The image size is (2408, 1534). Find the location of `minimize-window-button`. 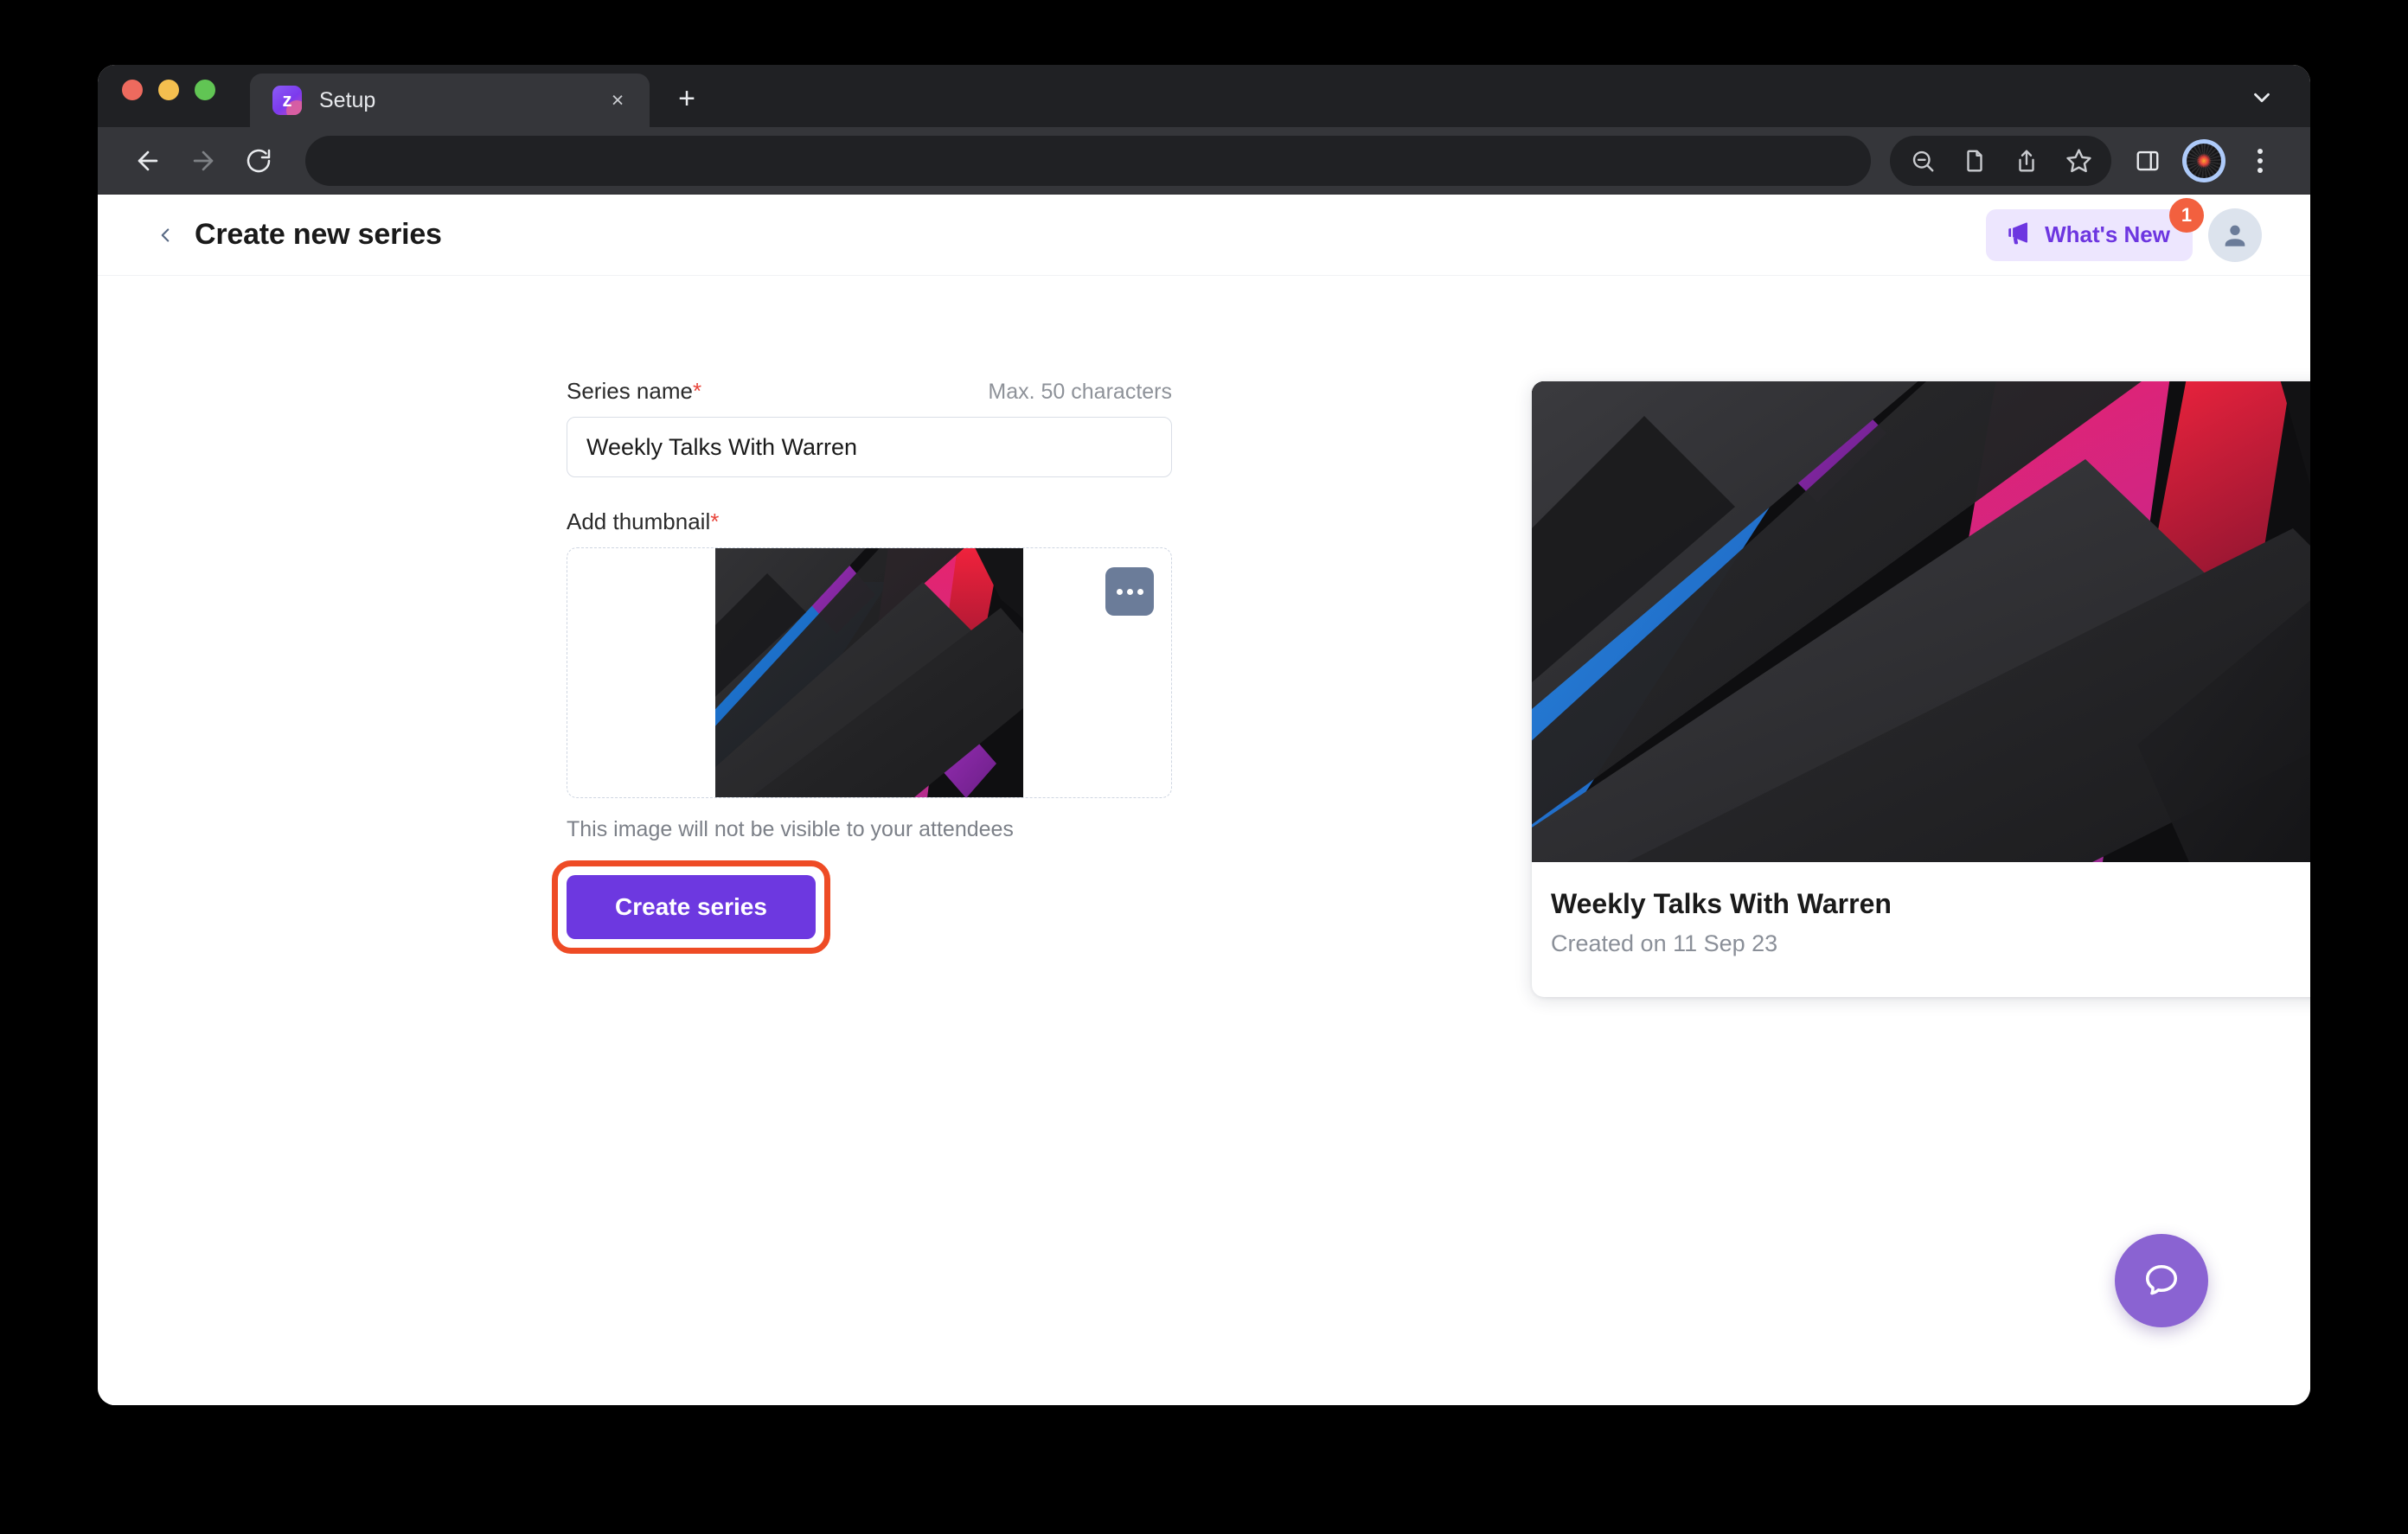

minimize-window-button is located at coordinates (168, 90).